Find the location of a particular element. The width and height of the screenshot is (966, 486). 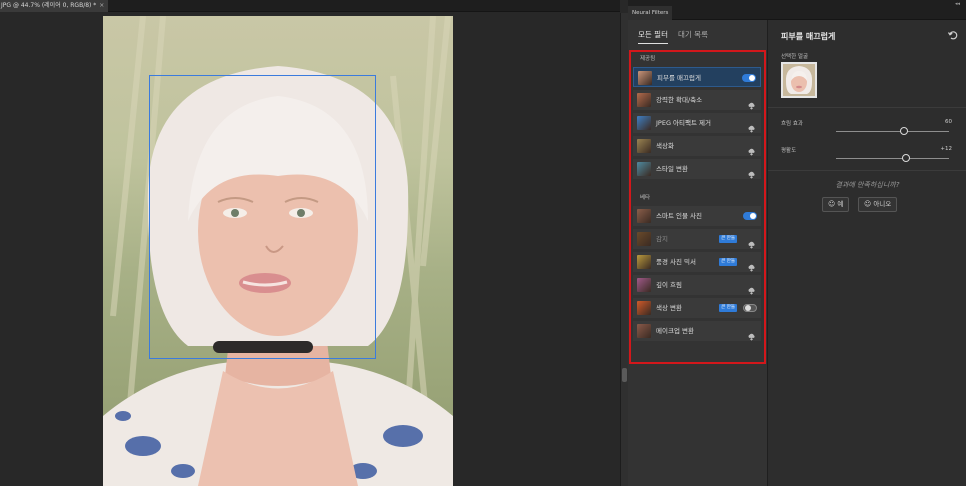

filter-item: 깊이 흐림 is located at coordinates (697, 285).